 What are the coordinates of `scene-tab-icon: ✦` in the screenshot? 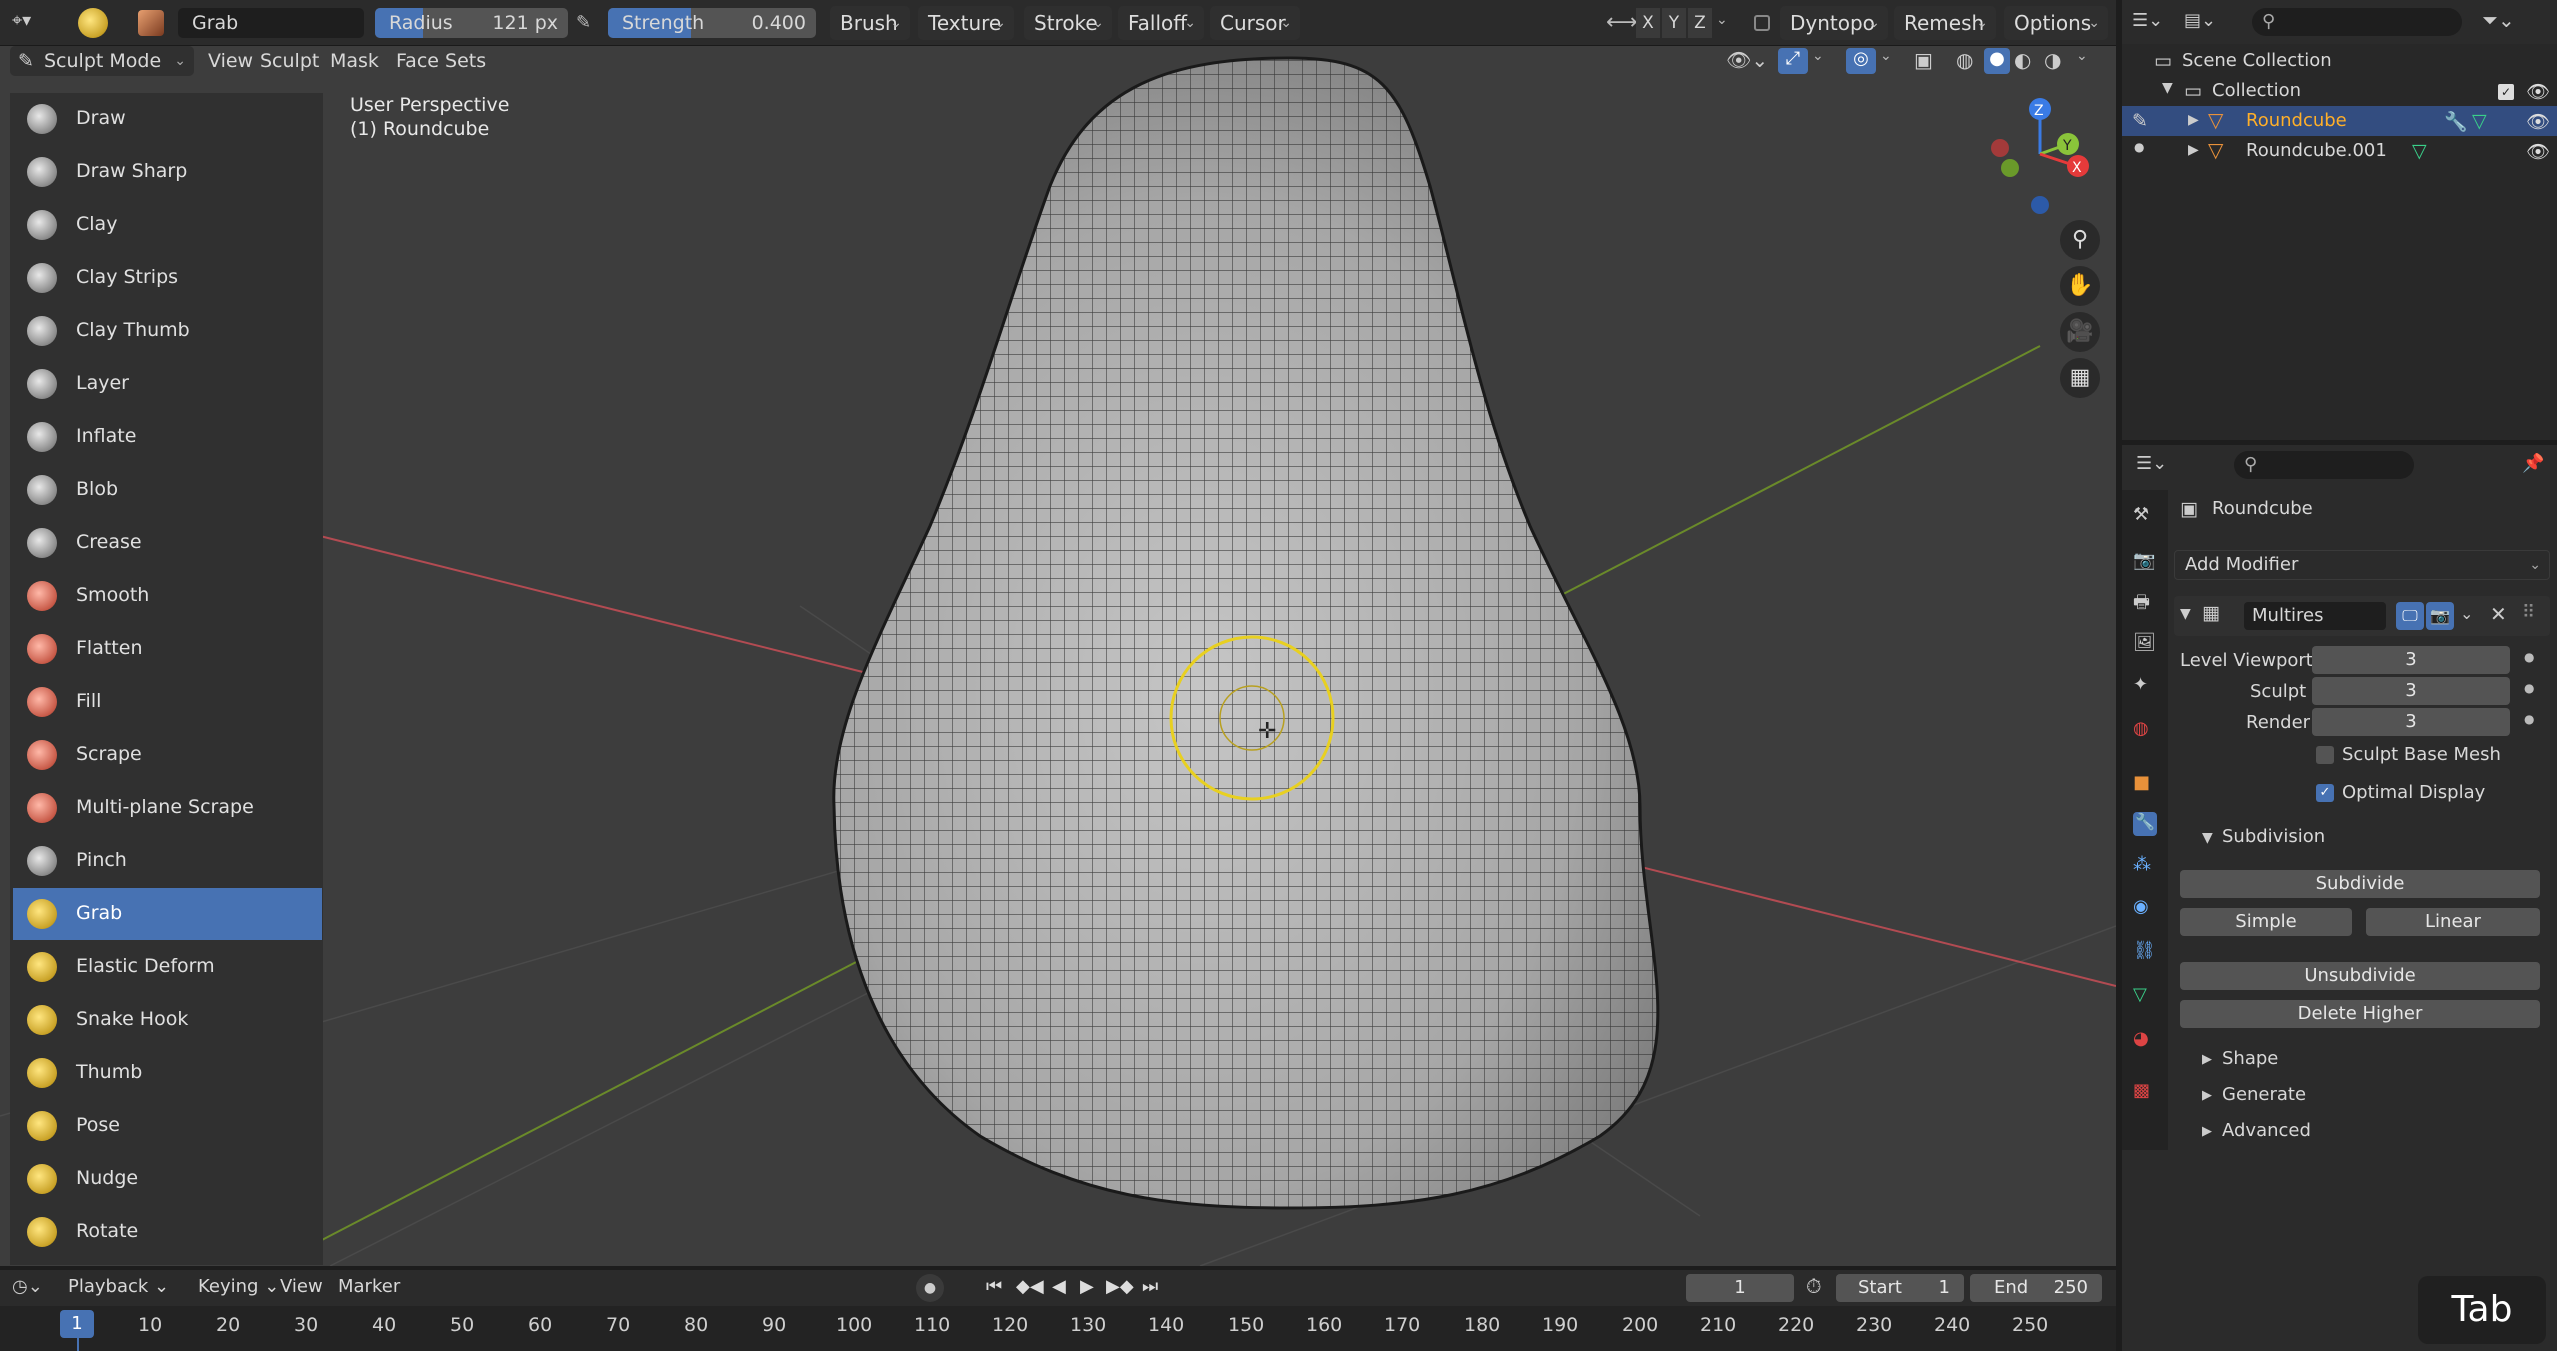 It's located at (2145, 686).